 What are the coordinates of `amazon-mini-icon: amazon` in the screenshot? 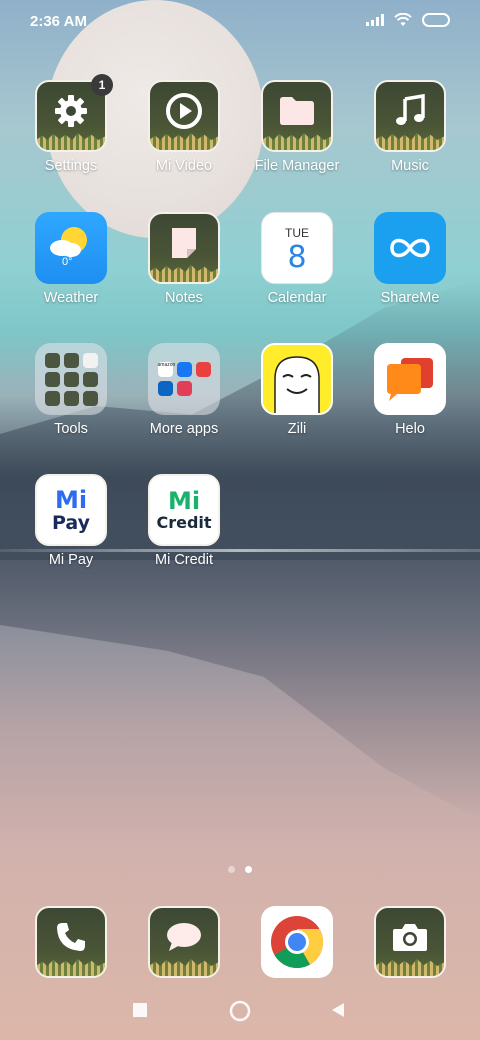 It's located at (166, 369).